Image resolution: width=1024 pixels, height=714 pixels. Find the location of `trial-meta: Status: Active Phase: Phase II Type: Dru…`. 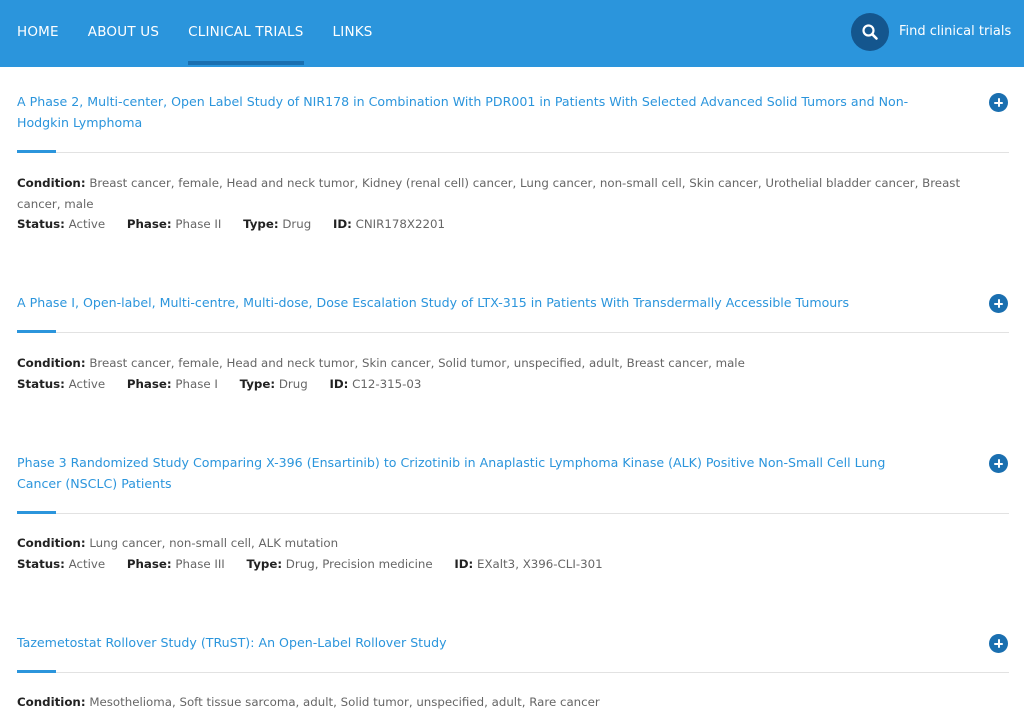

trial-meta: Status: Active Phase: Phase II Type: Dru… is located at coordinates (240, 224).